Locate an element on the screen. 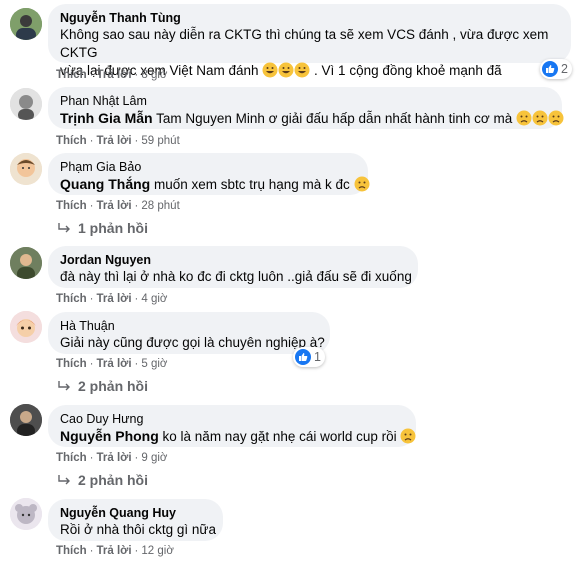 This screenshot has height=561, width=580. comment-author: Jordan Nguyen is located at coordinates (233, 260).